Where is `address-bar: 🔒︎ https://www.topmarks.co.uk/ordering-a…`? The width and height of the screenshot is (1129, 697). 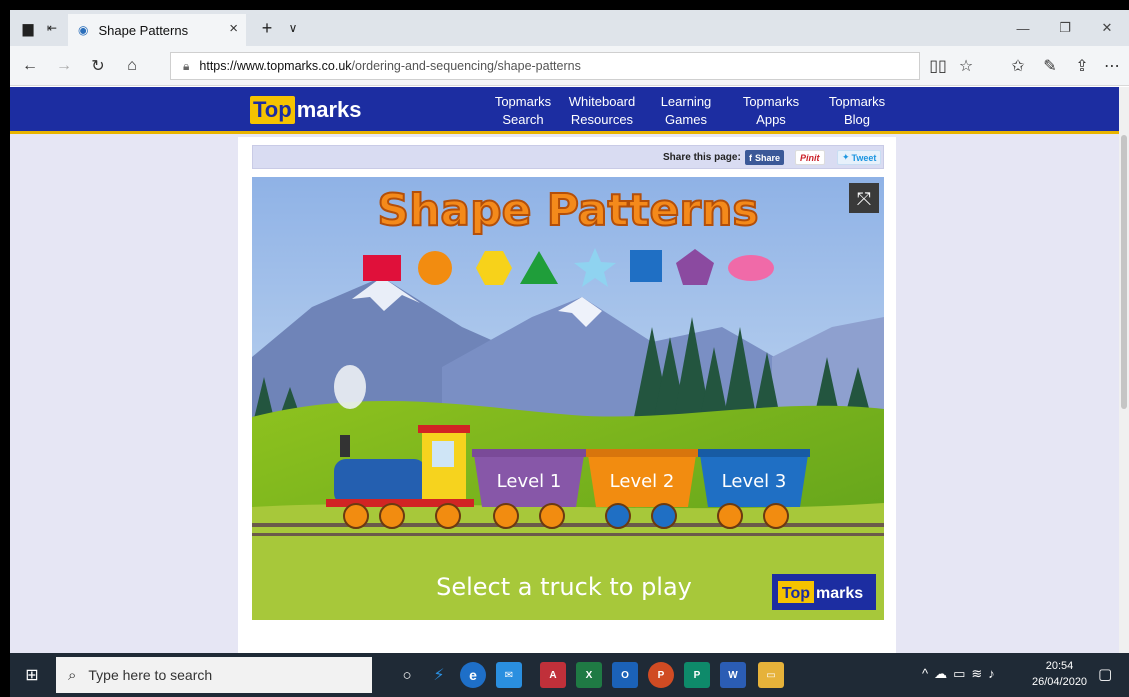
address-bar: 🔒︎ https://www.topmarks.co.uk/ordering-a… is located at coordinates (545, 66).